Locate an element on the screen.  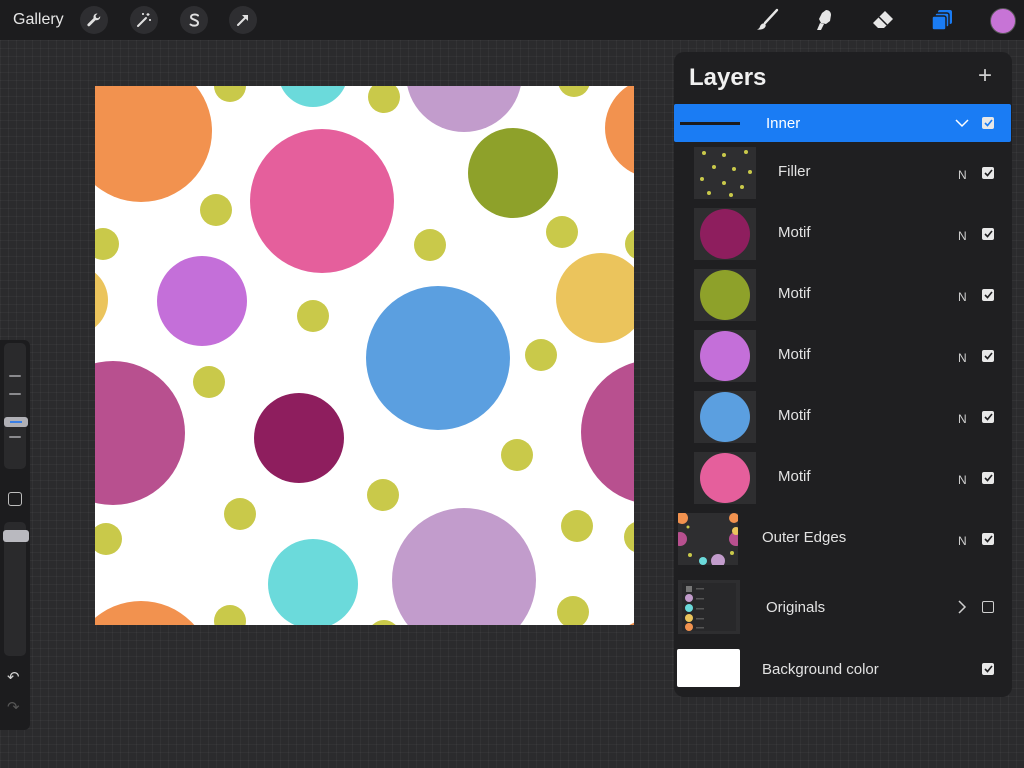
layer-row-background-color: Background color is located at coordinates (842, 669).